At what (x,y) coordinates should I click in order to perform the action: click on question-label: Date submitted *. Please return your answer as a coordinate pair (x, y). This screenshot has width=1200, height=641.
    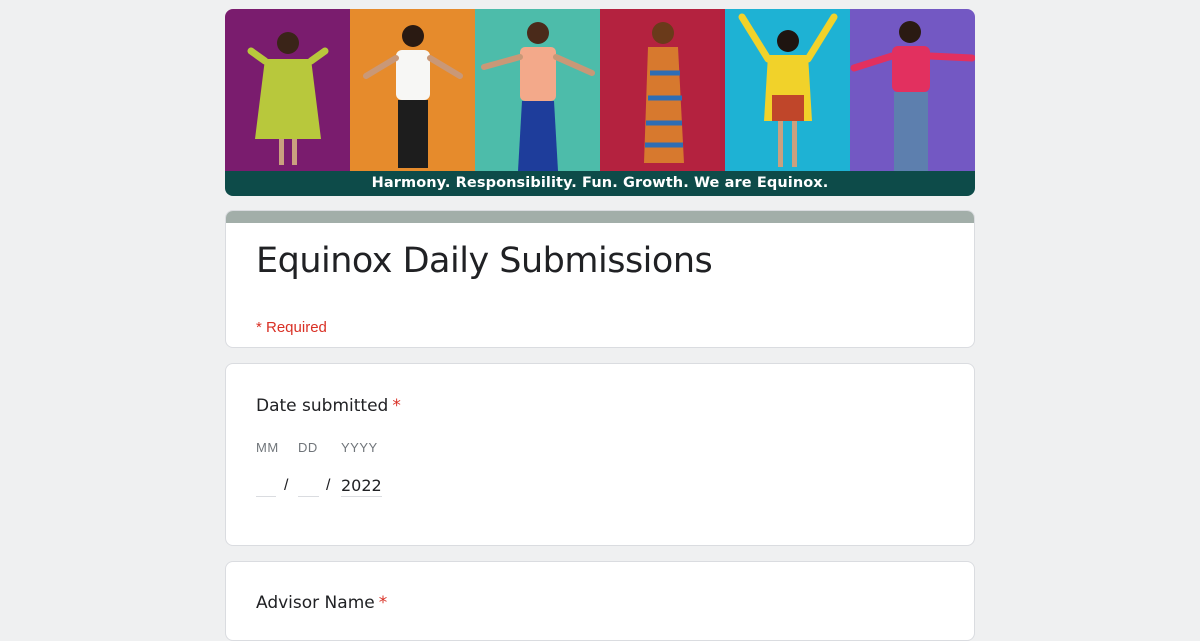
    Looking at the image, I should click on (328, 406).